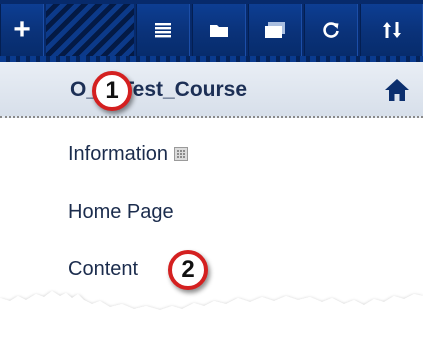  What do you see at coordinates (118, 154) in the screenshot?
I see `menu-item-label: Information` at bounding box center [118, 154].